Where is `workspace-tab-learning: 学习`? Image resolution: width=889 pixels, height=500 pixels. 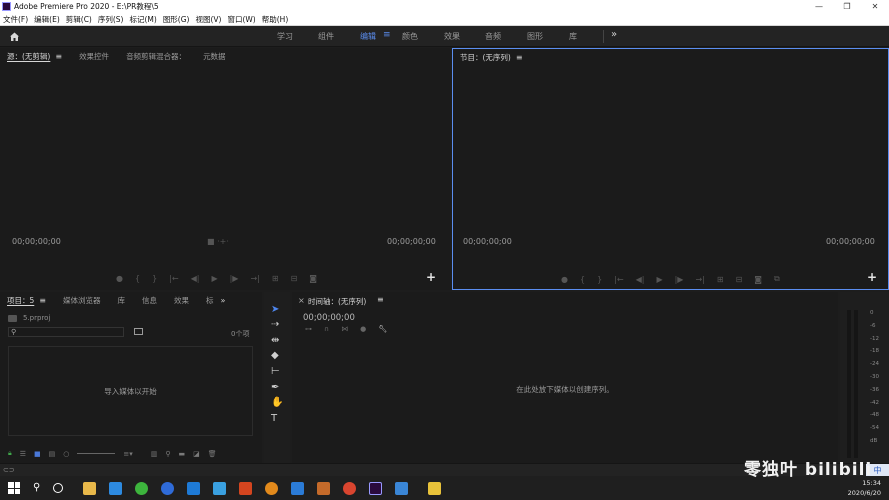 workspace-tab-learning: 学习 is located at coordinates (285, 36).